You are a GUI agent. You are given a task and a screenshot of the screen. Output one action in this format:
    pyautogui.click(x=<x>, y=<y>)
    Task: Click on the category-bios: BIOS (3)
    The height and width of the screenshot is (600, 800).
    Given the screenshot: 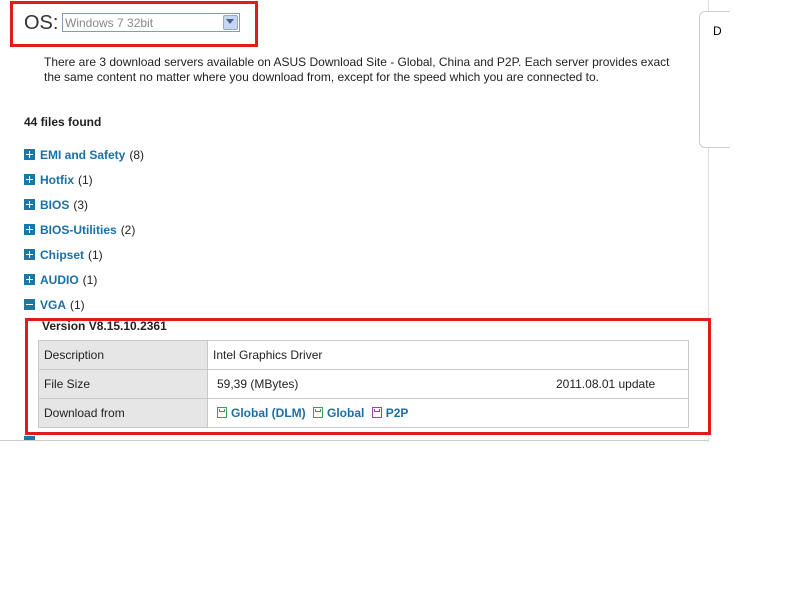 What is the action you would take?
    pyautogui.click(x=56, y=205)
    